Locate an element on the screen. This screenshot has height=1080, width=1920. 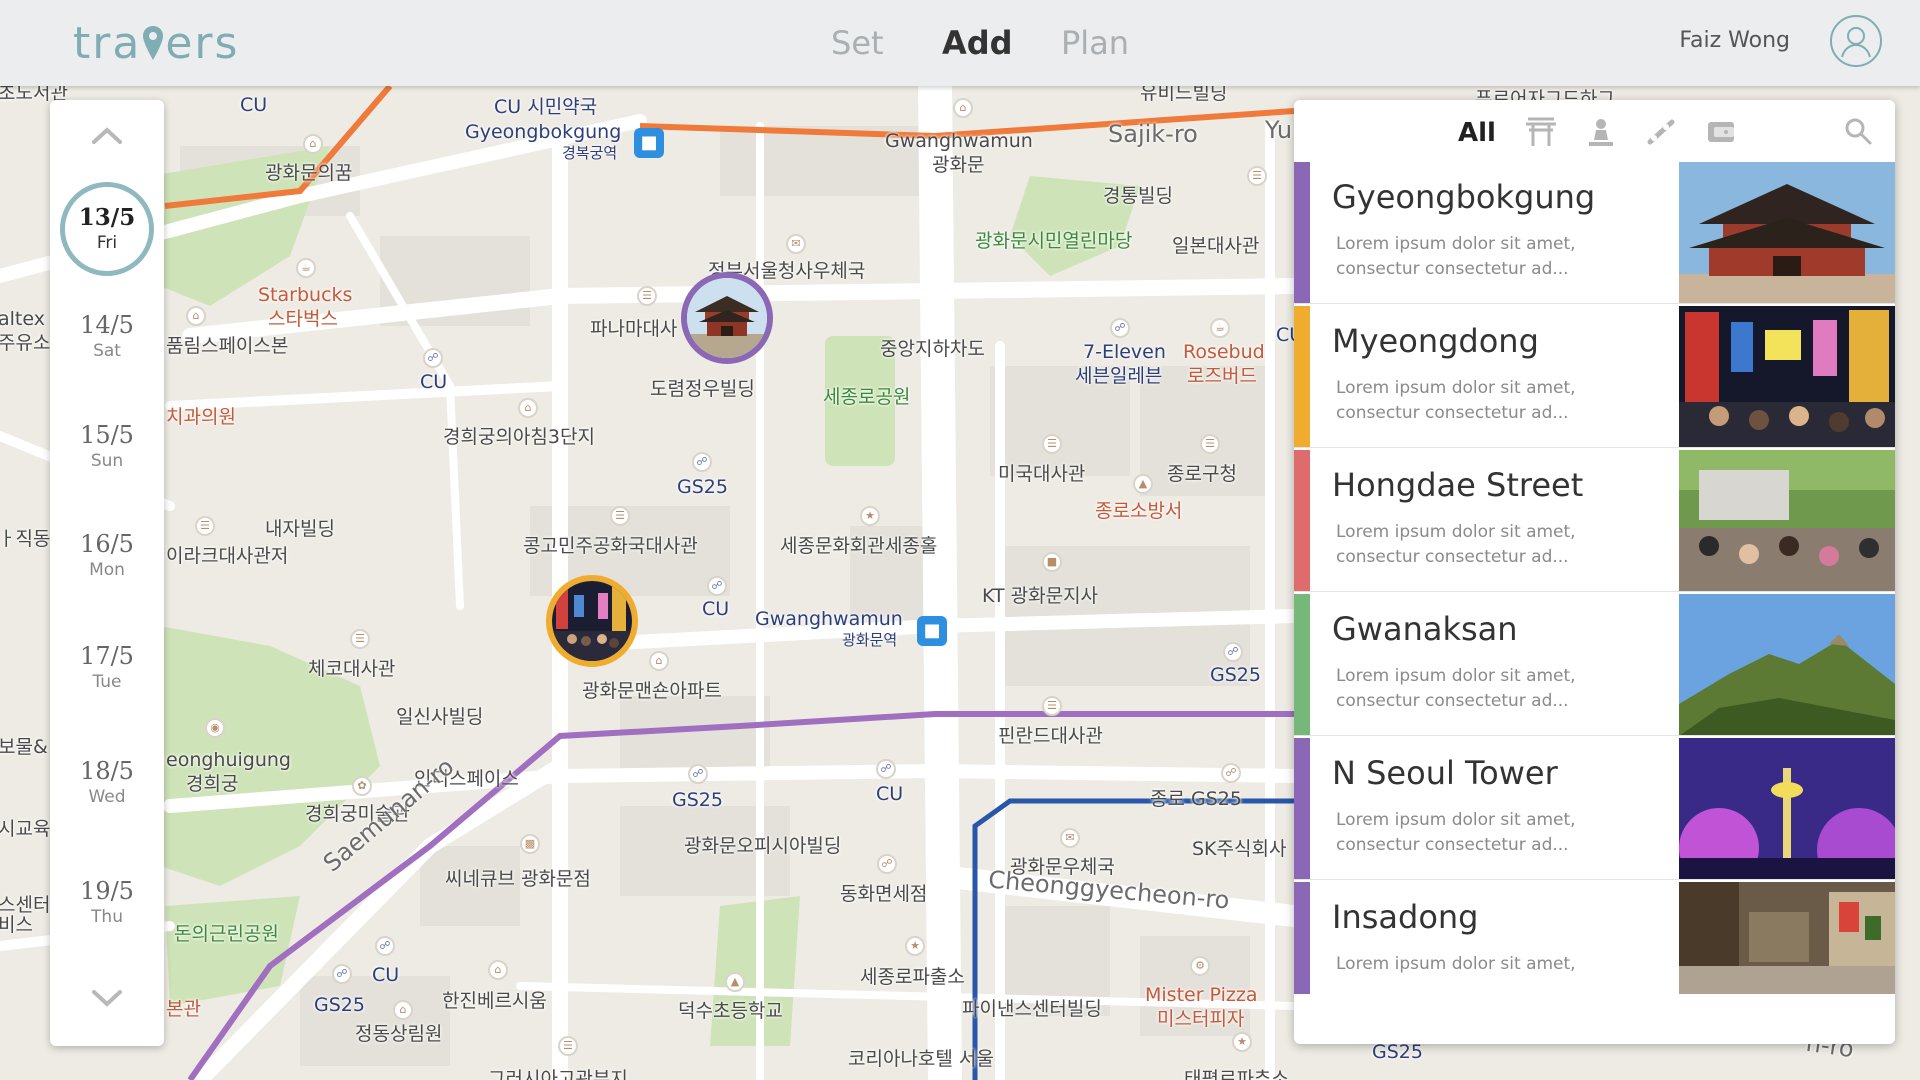
map-pin-gyeongbokgung is located at coordinates (727, 318).